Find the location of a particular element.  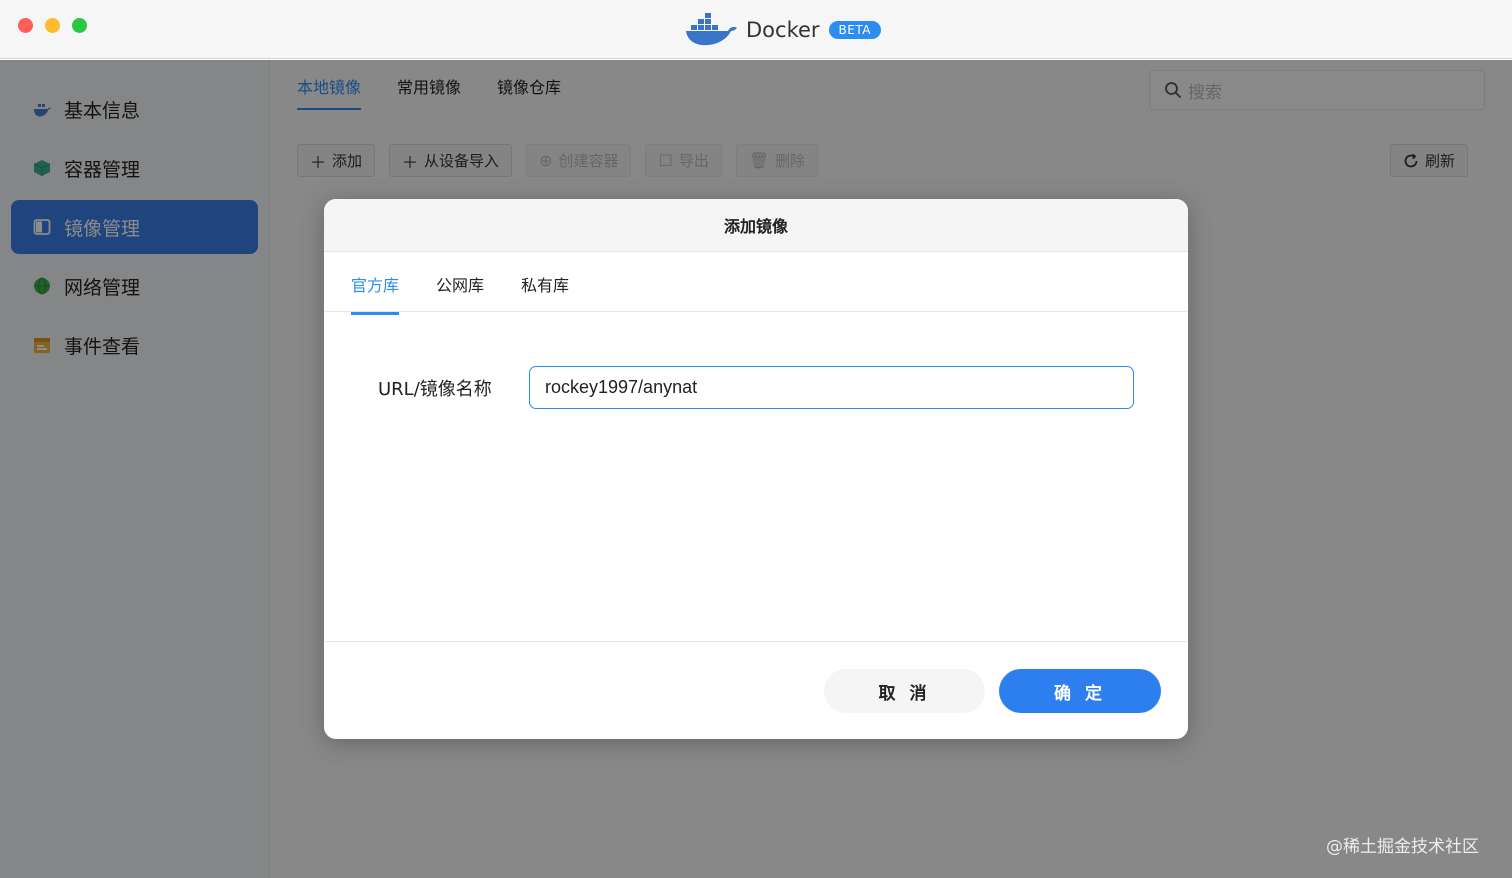

close-window-button is located at coordinates (25, 25).